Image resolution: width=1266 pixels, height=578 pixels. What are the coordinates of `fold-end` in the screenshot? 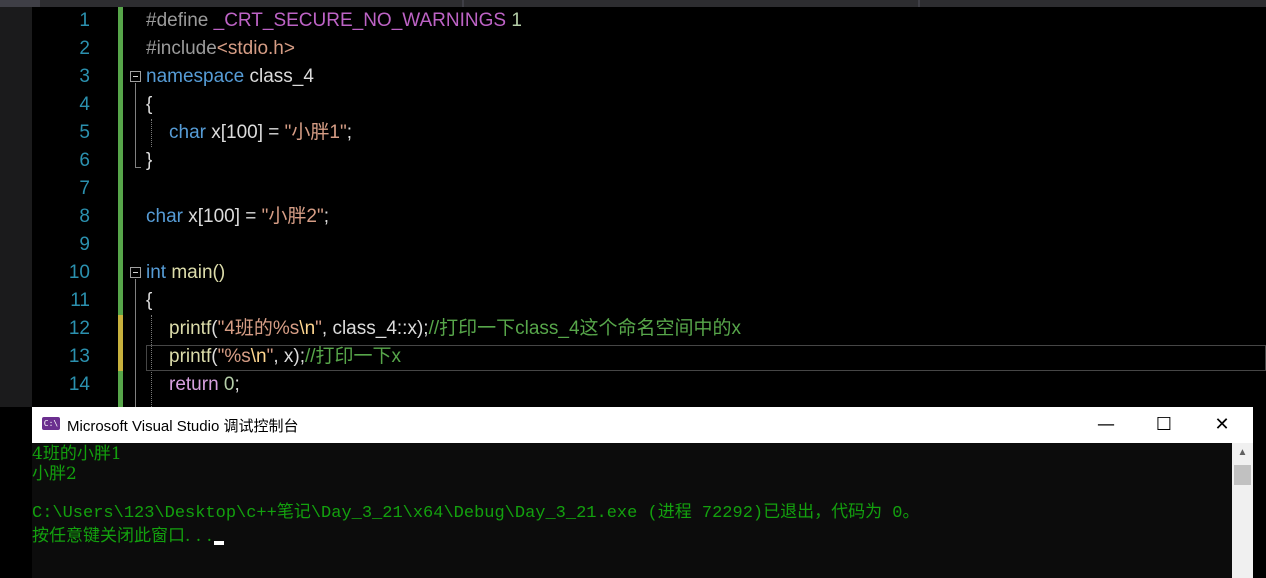 It's located at (138, 167).